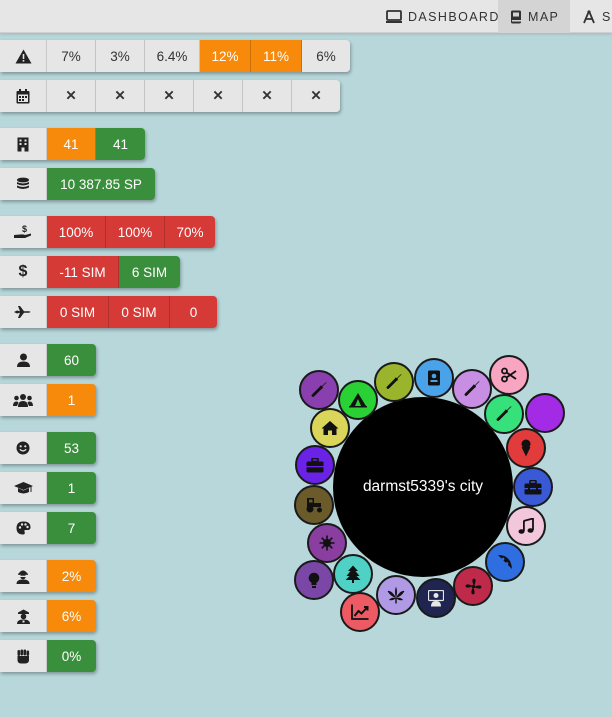  I want to click on user-icon, so click(23, 360).